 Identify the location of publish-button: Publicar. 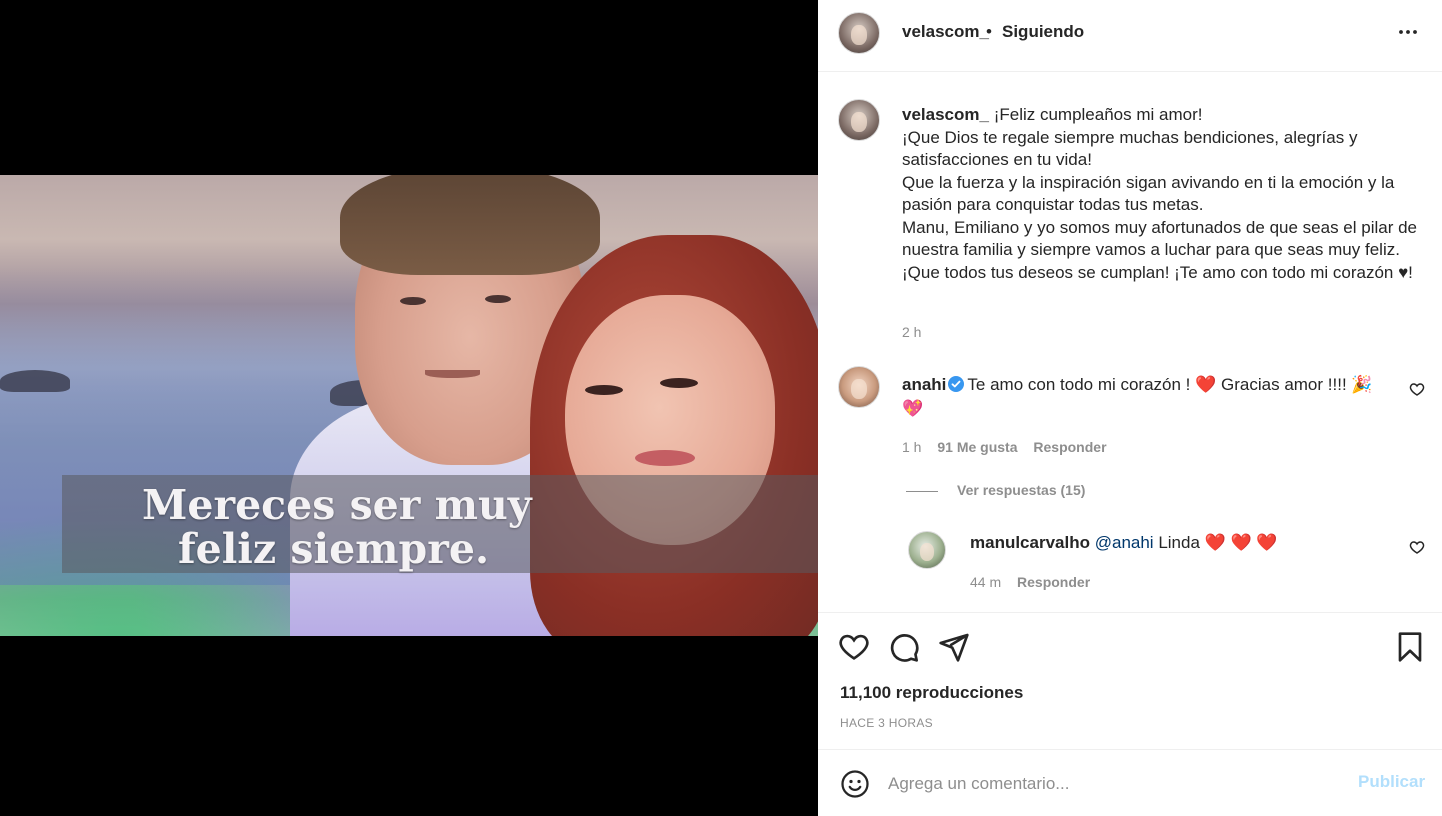
(1391, 782).